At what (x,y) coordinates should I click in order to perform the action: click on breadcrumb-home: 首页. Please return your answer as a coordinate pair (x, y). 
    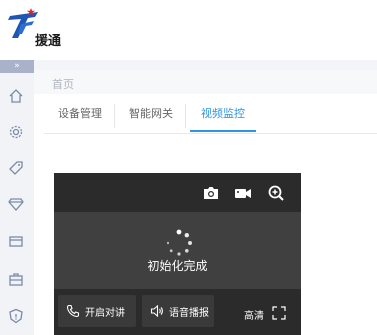
    Looking at the image, I should click on (63, 84).